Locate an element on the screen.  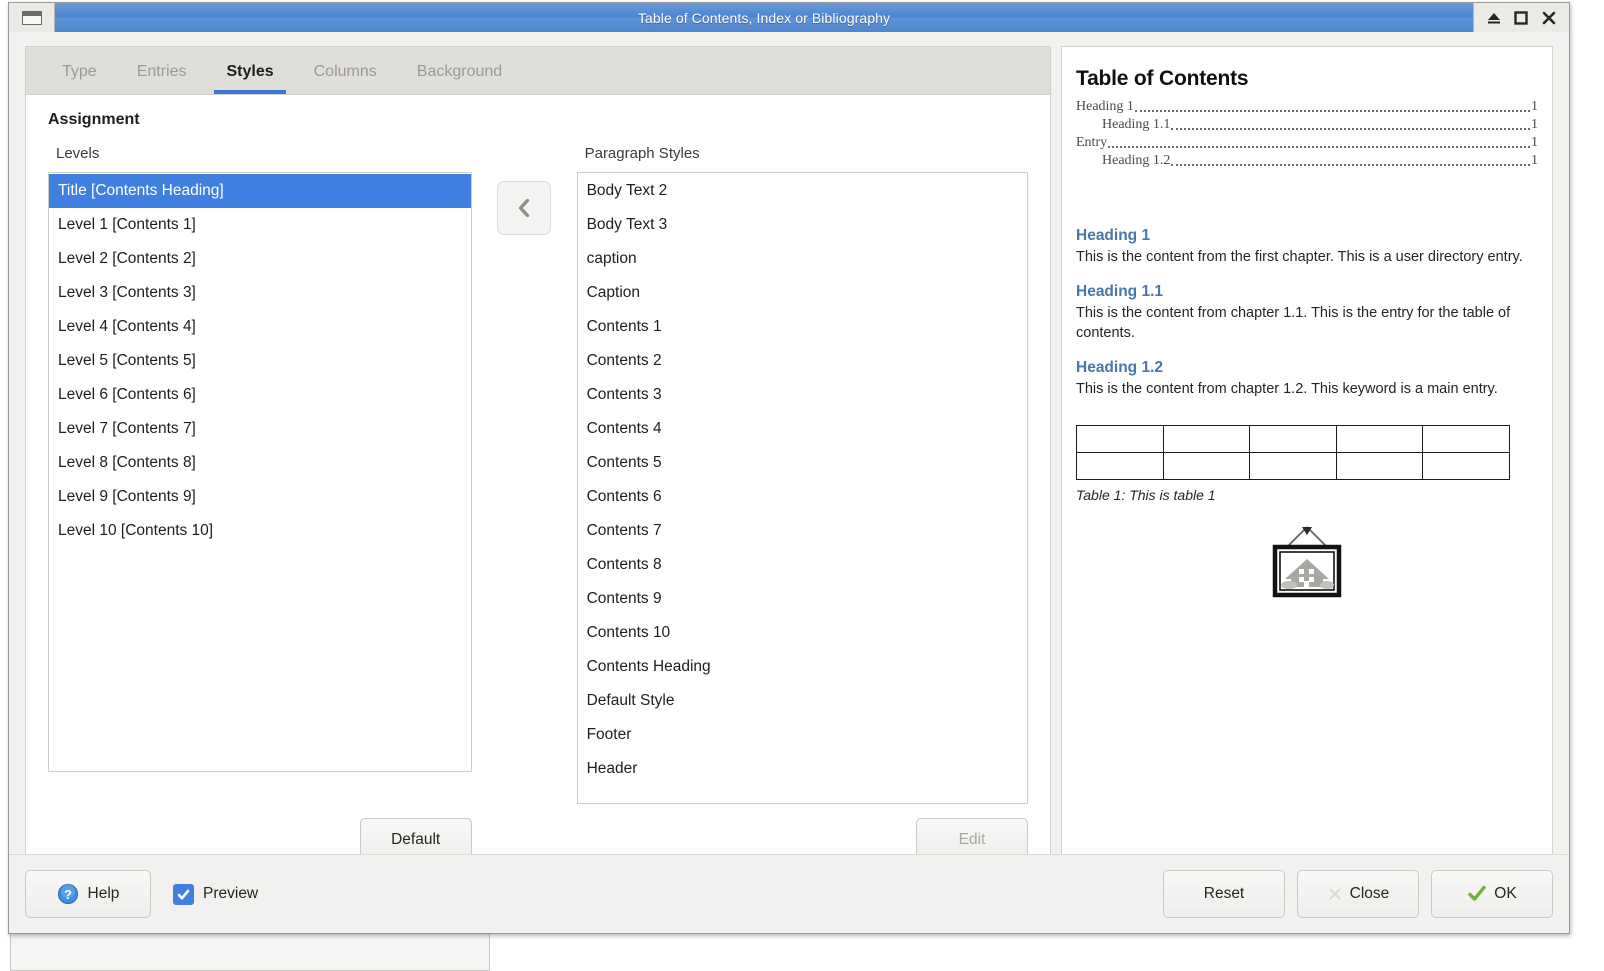
list-item: Footer is located at coordinates (802, 735).